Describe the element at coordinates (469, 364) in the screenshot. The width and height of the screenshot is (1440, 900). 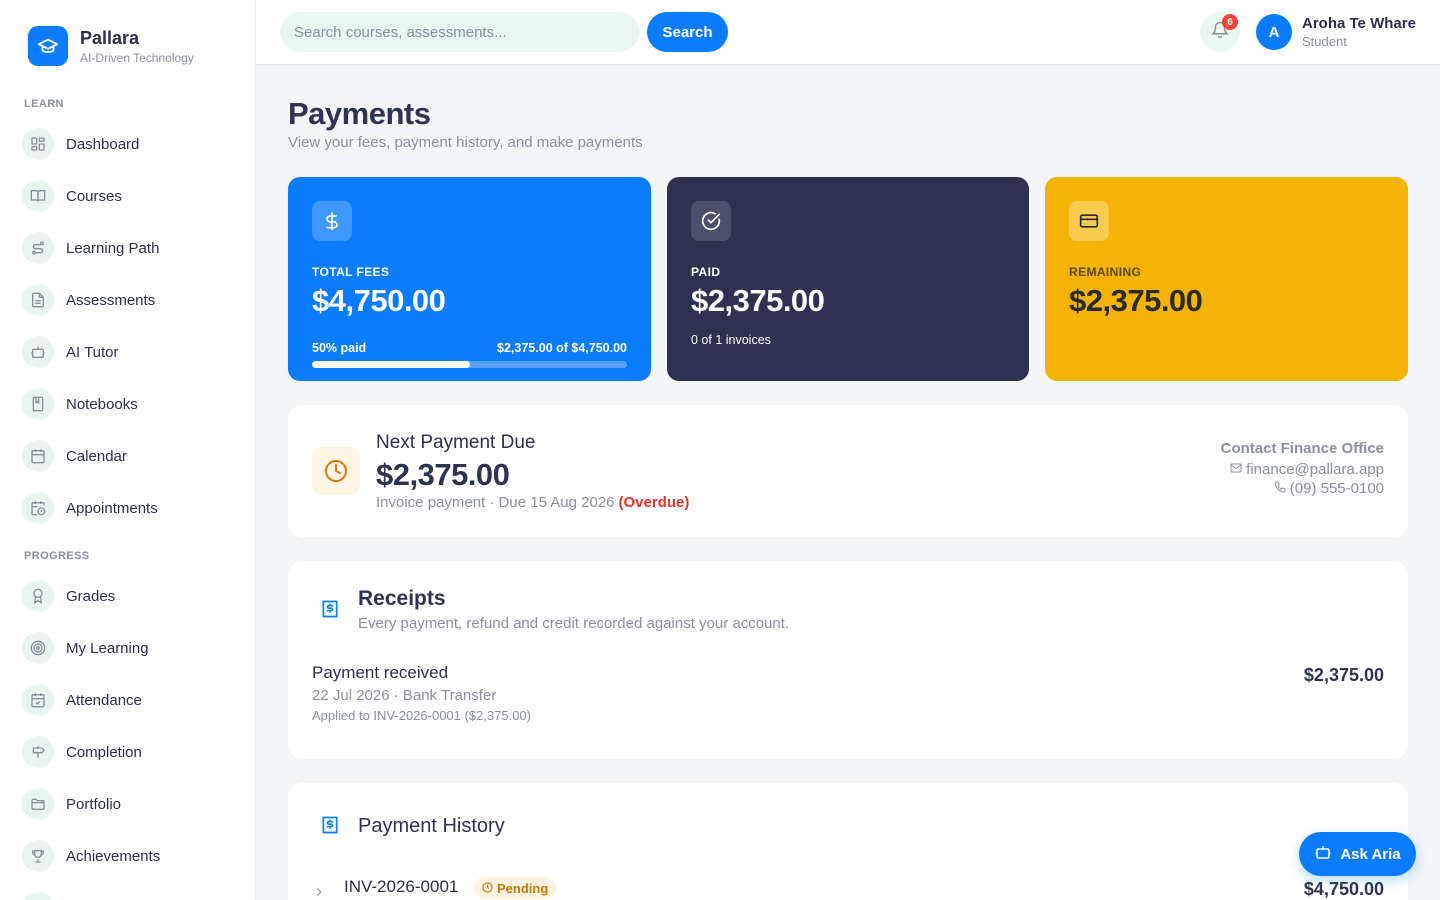
I see `payment-progress-bar` at that location.